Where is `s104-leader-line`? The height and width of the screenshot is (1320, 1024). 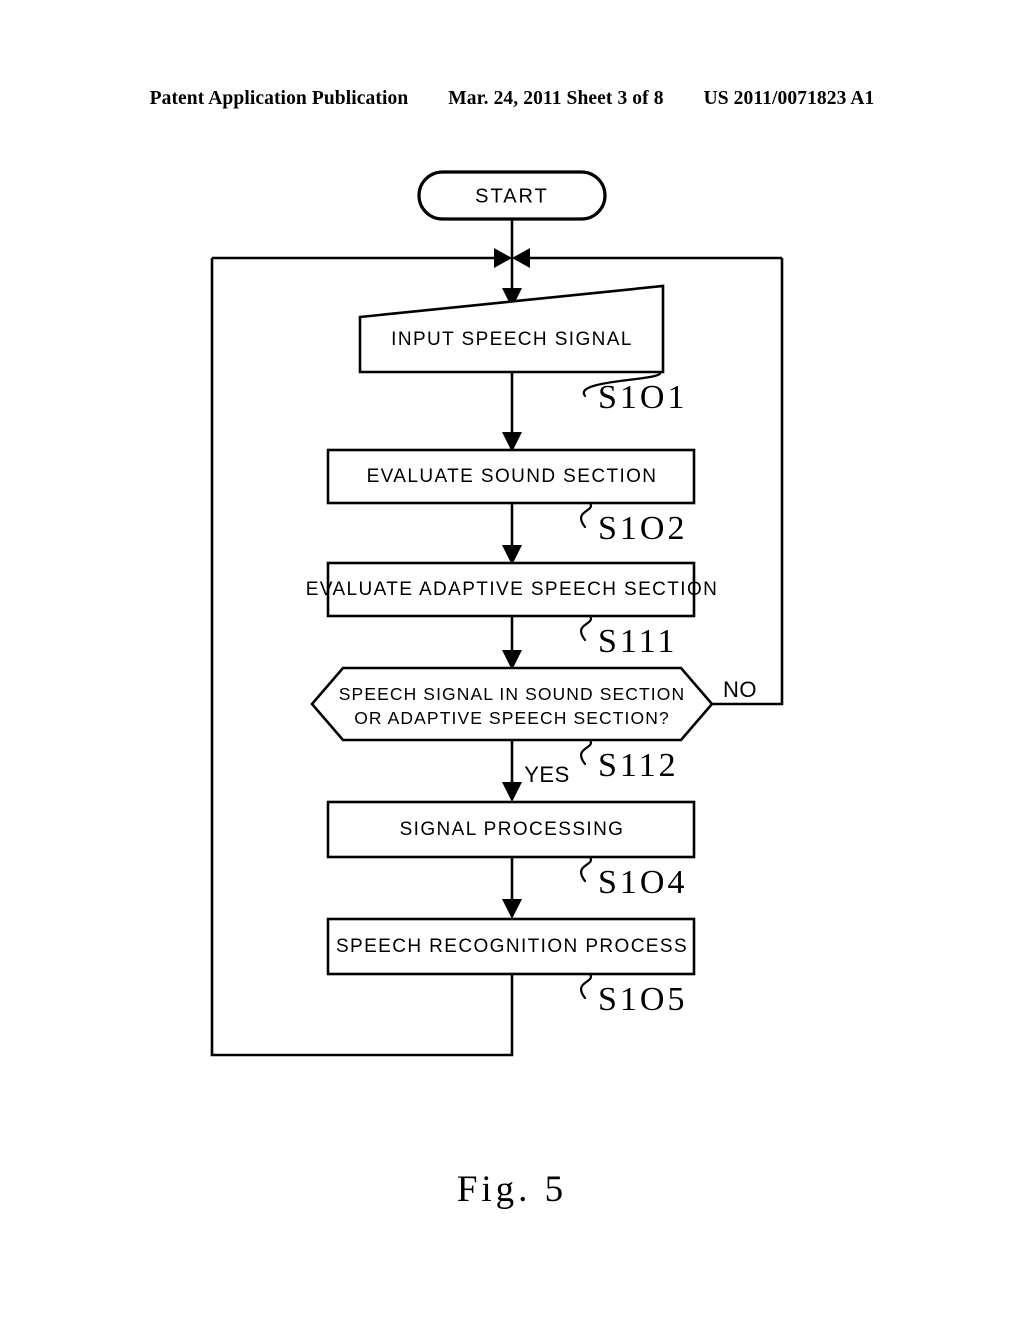
s104-leader-line is located at coordinates (586, 869).